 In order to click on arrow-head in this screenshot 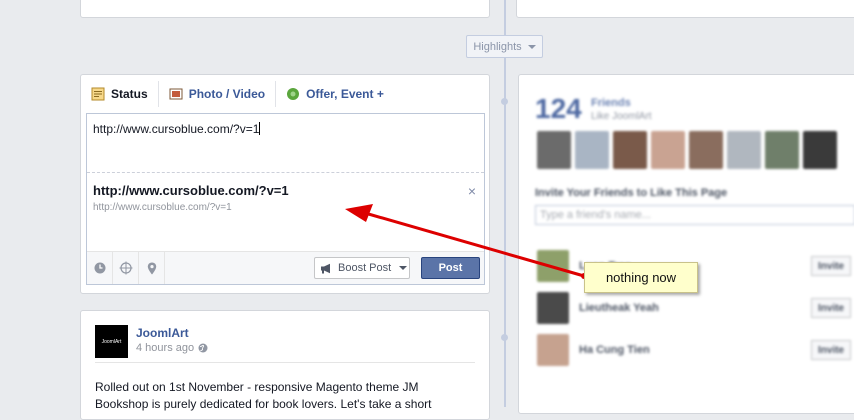, I will do `click(359, 213)`.